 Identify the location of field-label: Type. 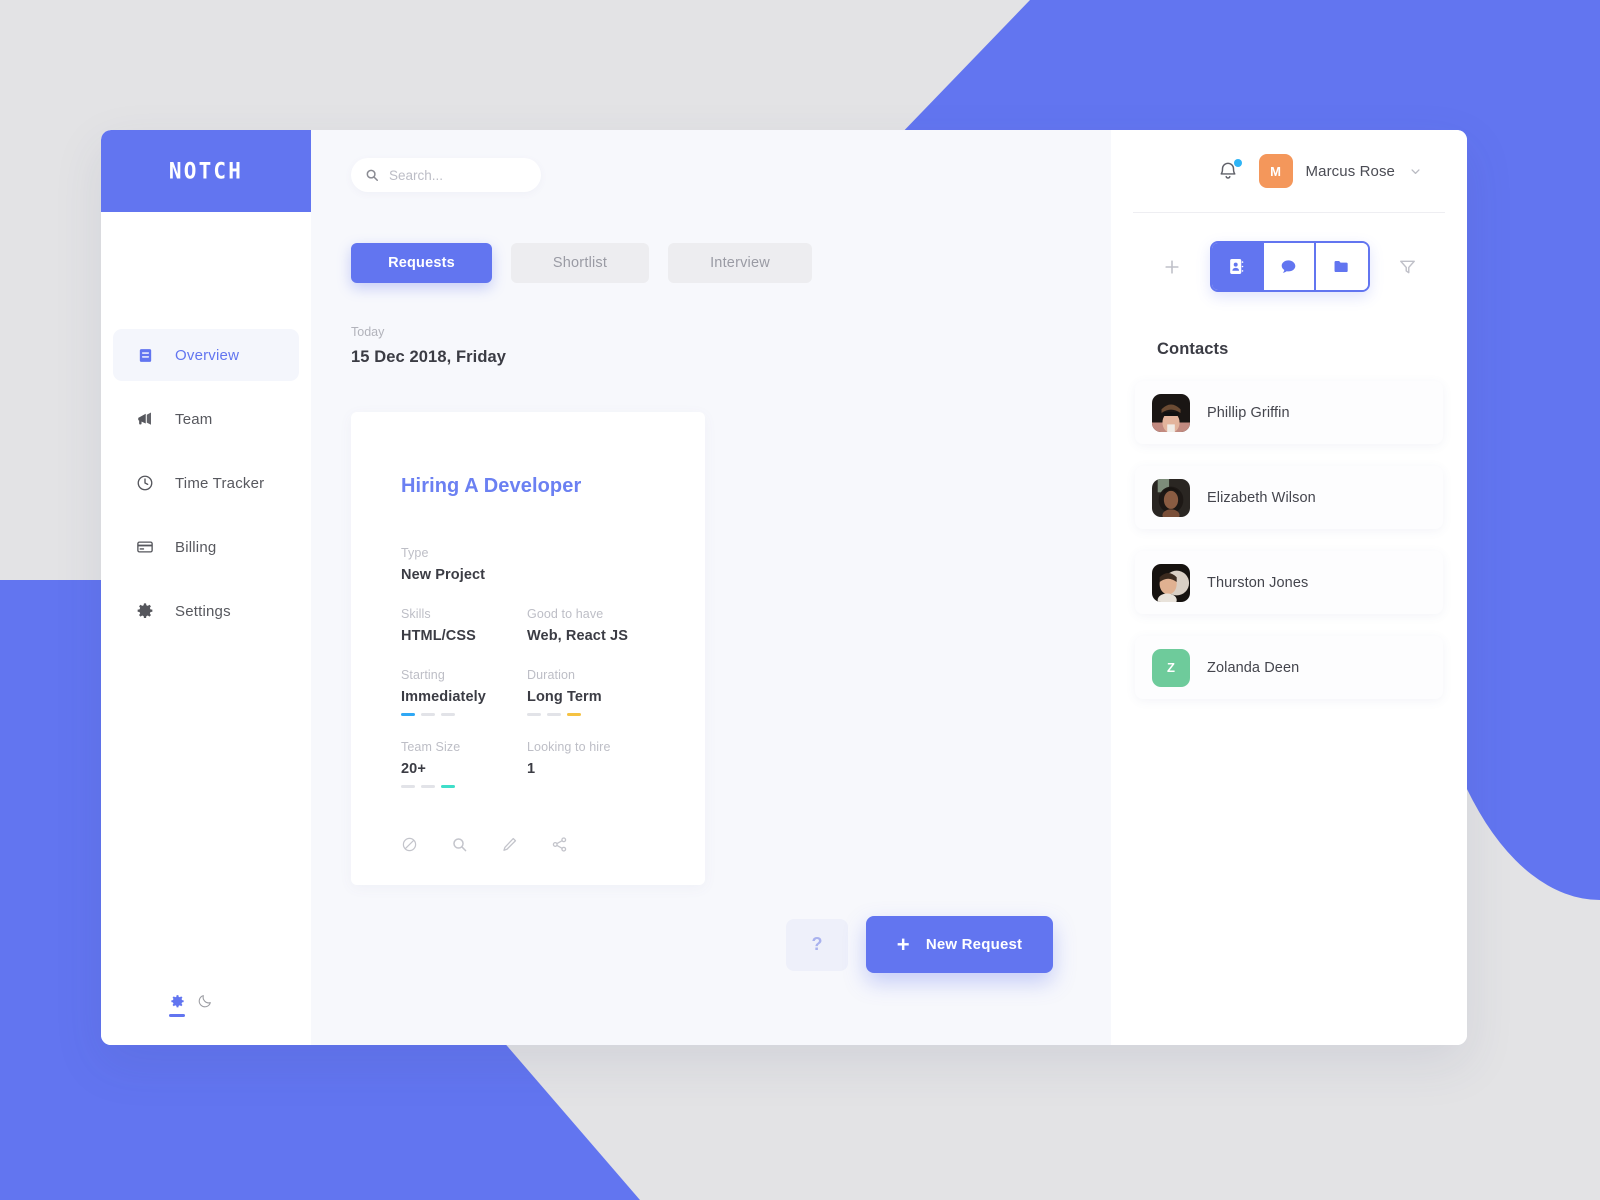
(415, 553).